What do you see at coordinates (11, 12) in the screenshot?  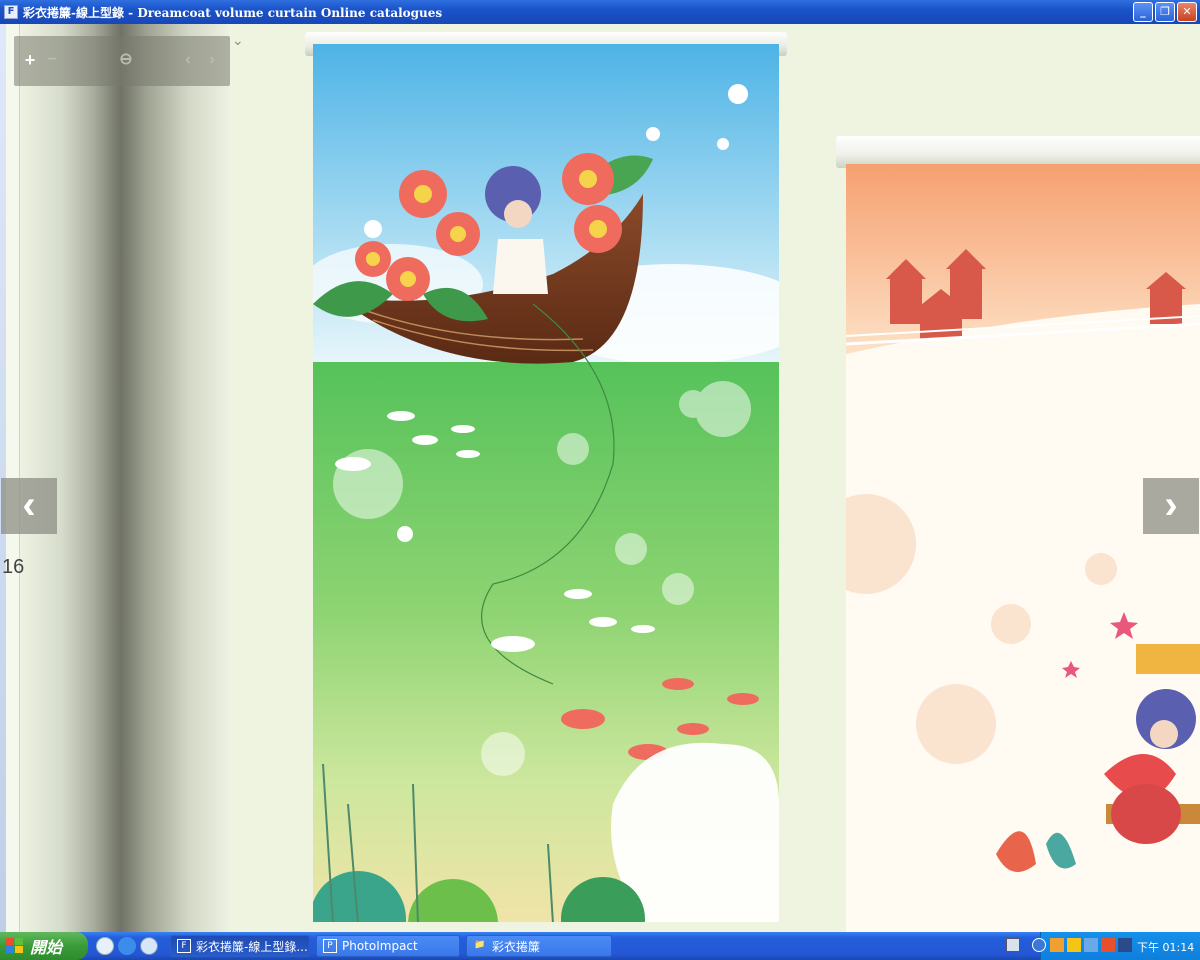 I see `app-icon: F` at bounding box center [11, 12].